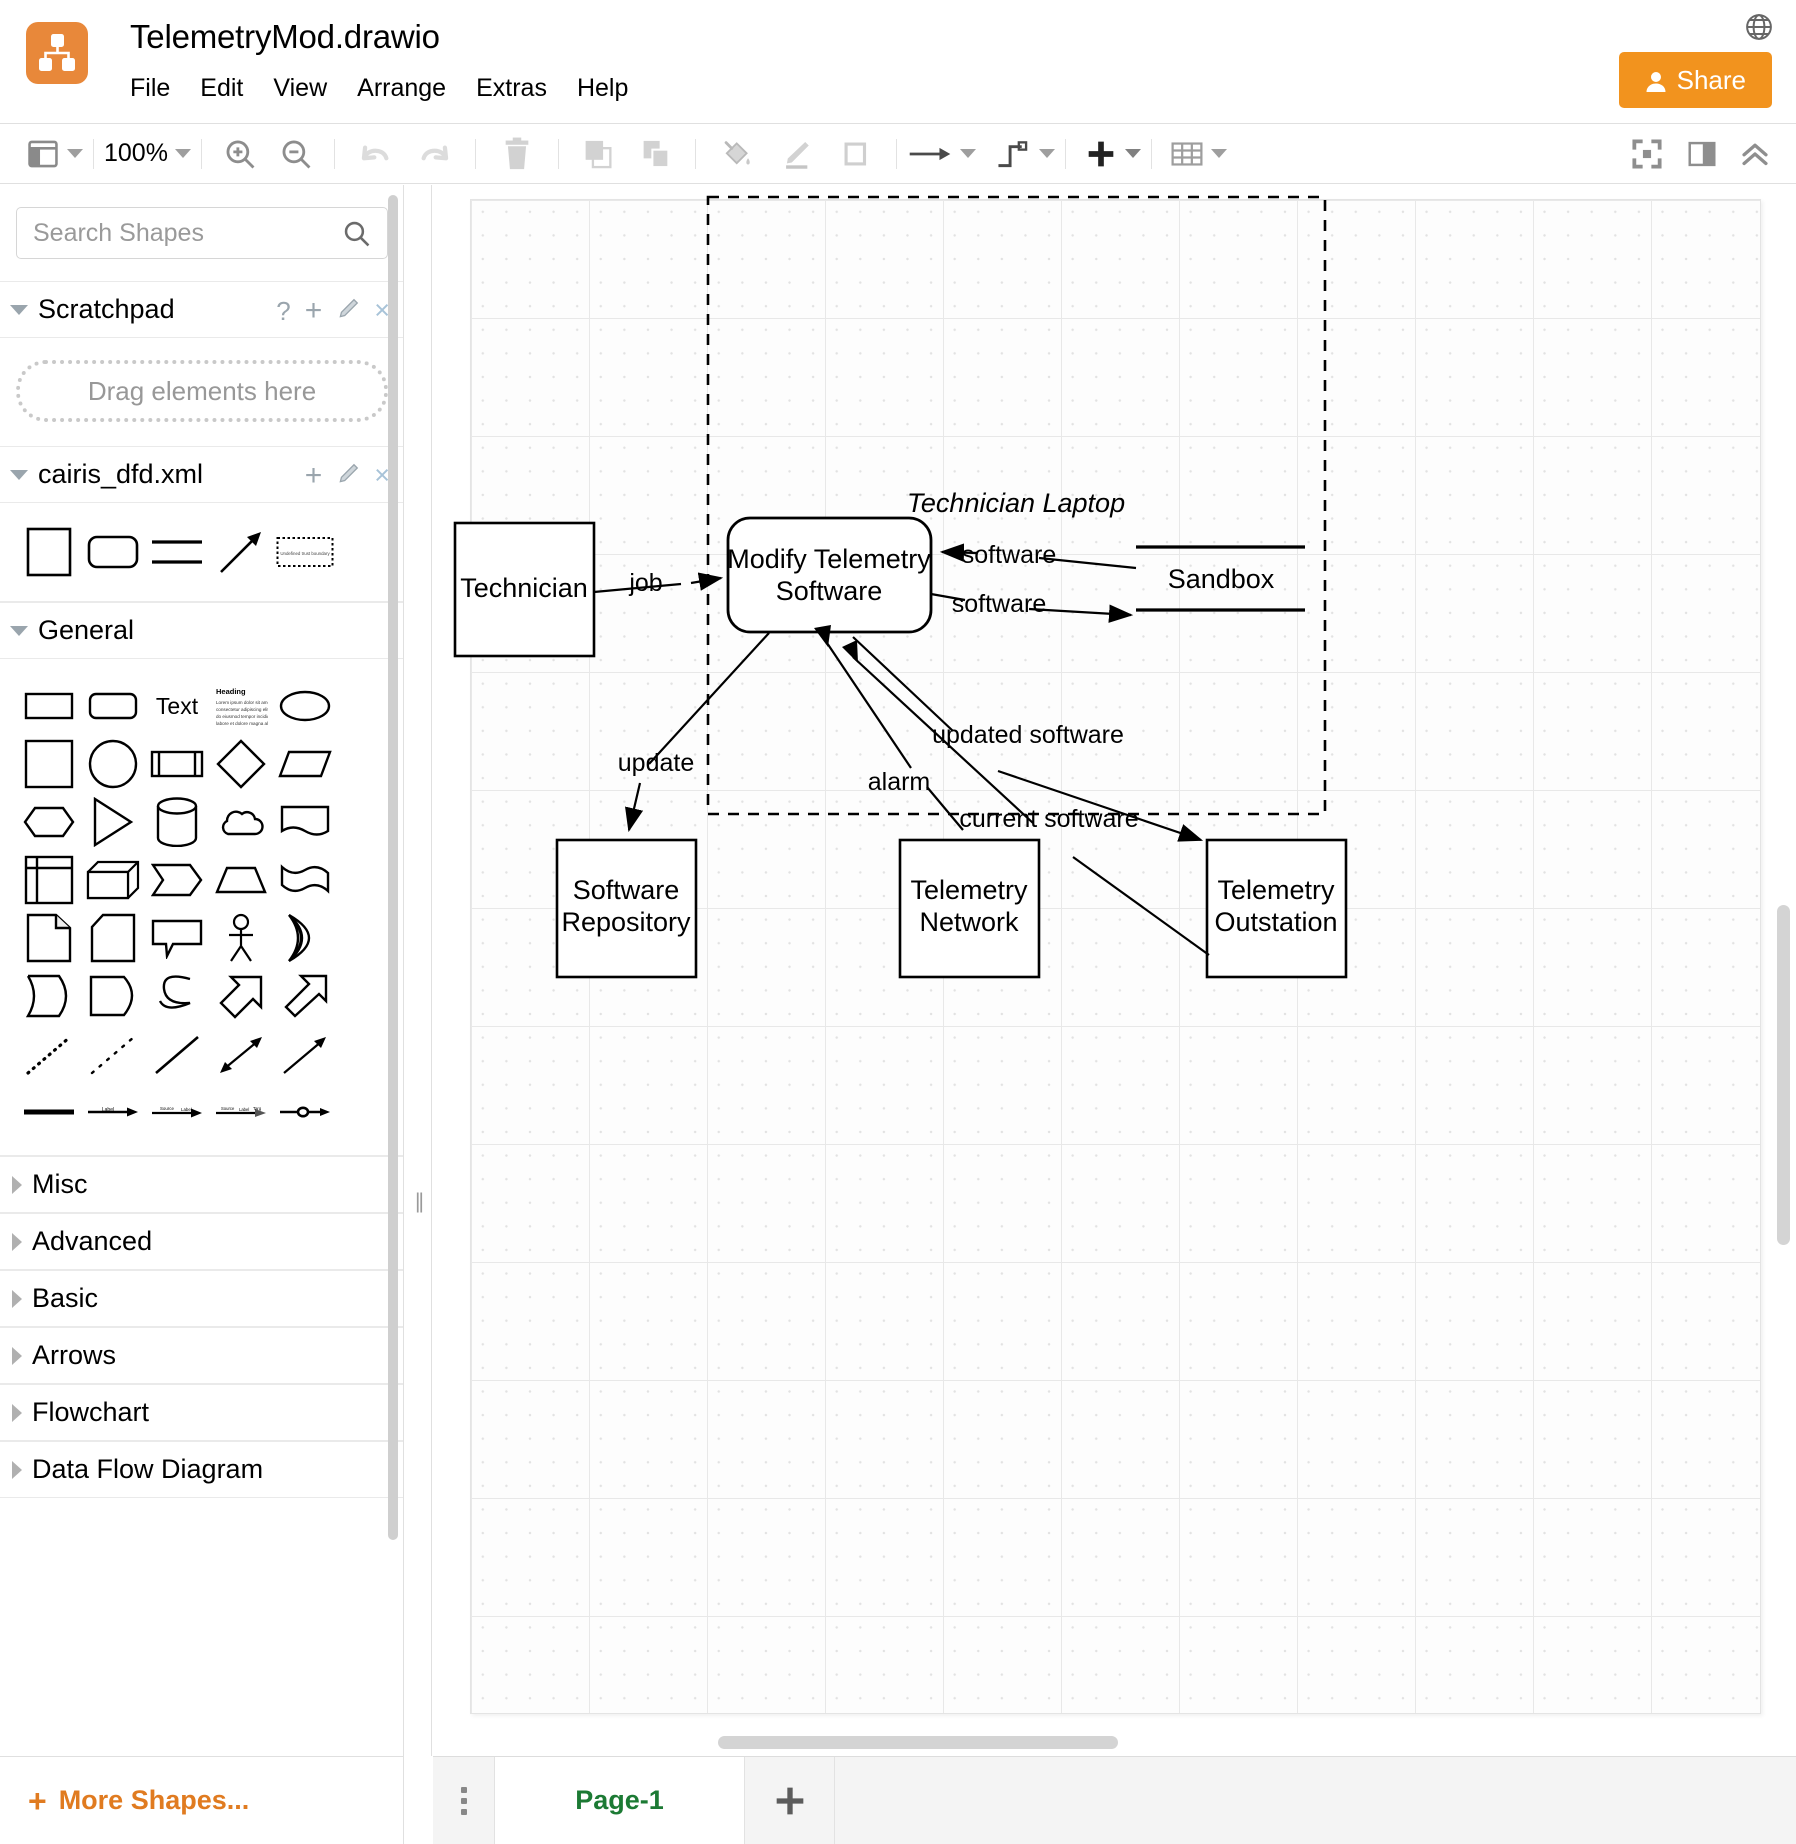  Describe the element at coordinates (158, 88) in the screenshot. I see `menu-file: File` at that location.